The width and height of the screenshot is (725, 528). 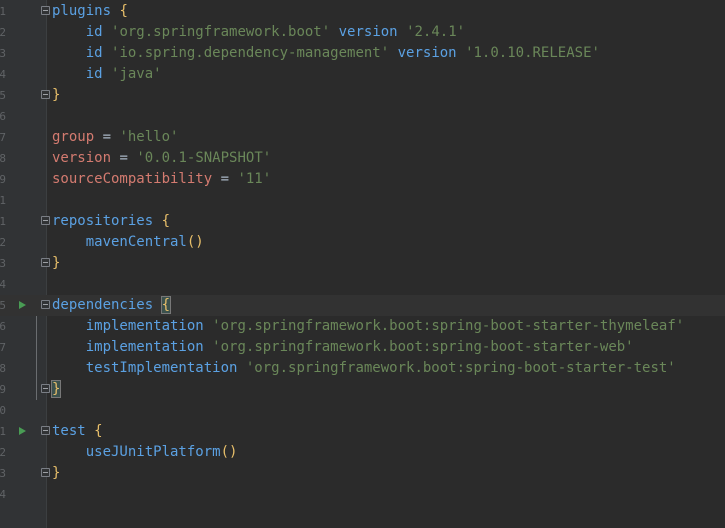 I want to click on code-line: 2 useJUnitPlatform(), so click(x=362, y=452).